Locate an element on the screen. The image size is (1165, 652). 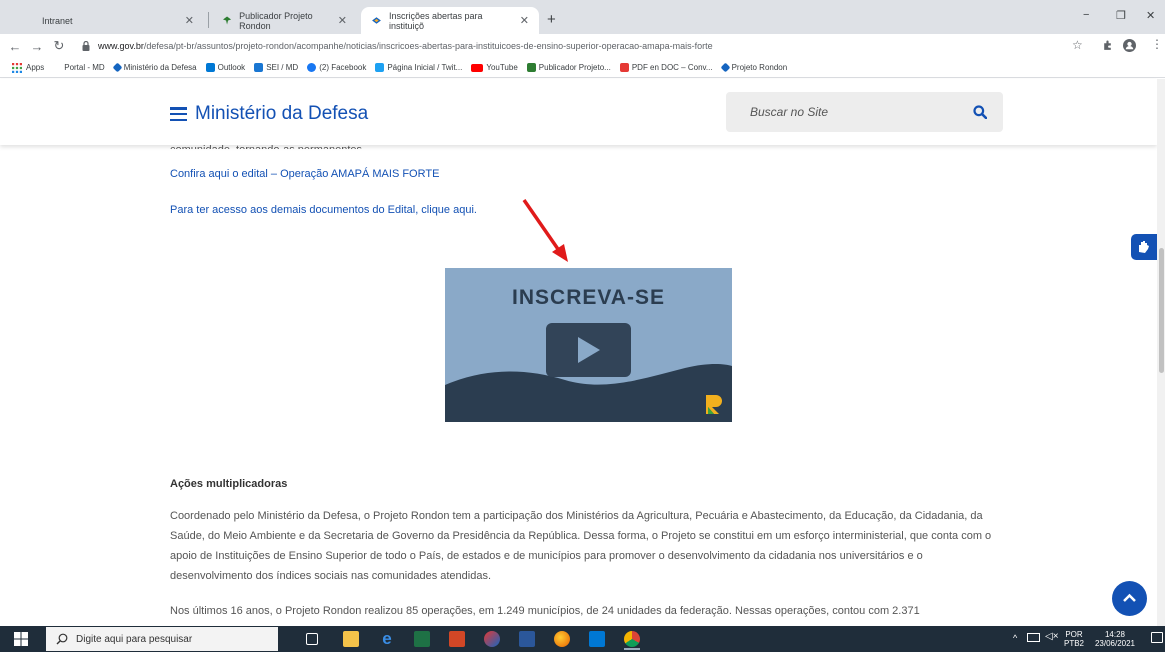
tab-publicador: Publicador Projeto Rondon ✕ is located at coordinates (284, 20).